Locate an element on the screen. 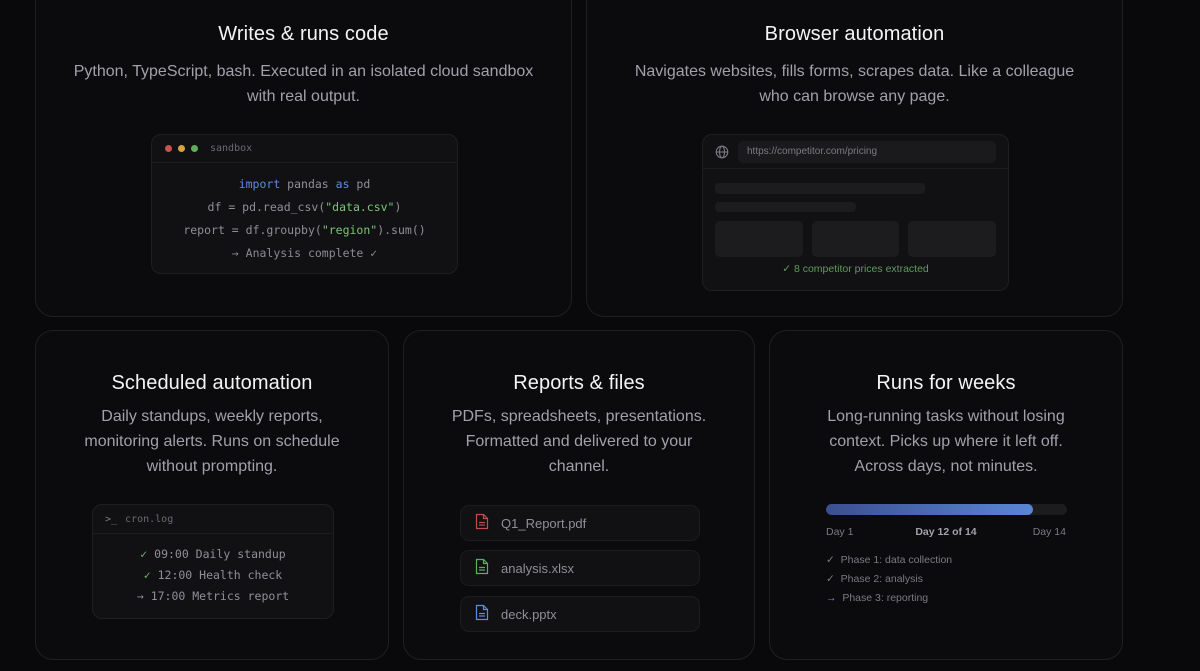  cron-entry: → 17:00 Metrics report is located at coordinates (213, 596).